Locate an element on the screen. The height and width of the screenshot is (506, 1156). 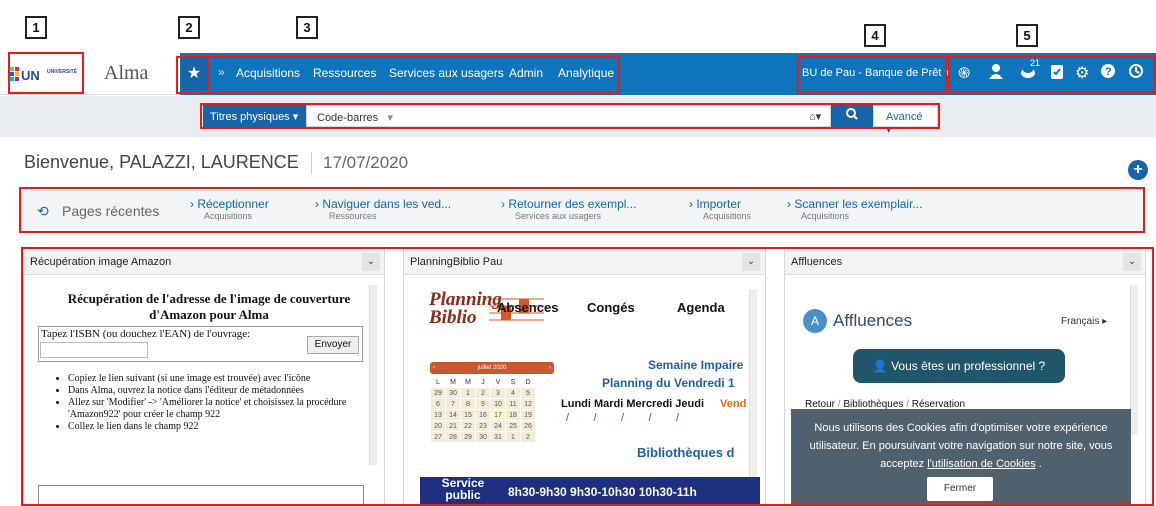
cal-cell: 9 is located at coordinates (483, 404).